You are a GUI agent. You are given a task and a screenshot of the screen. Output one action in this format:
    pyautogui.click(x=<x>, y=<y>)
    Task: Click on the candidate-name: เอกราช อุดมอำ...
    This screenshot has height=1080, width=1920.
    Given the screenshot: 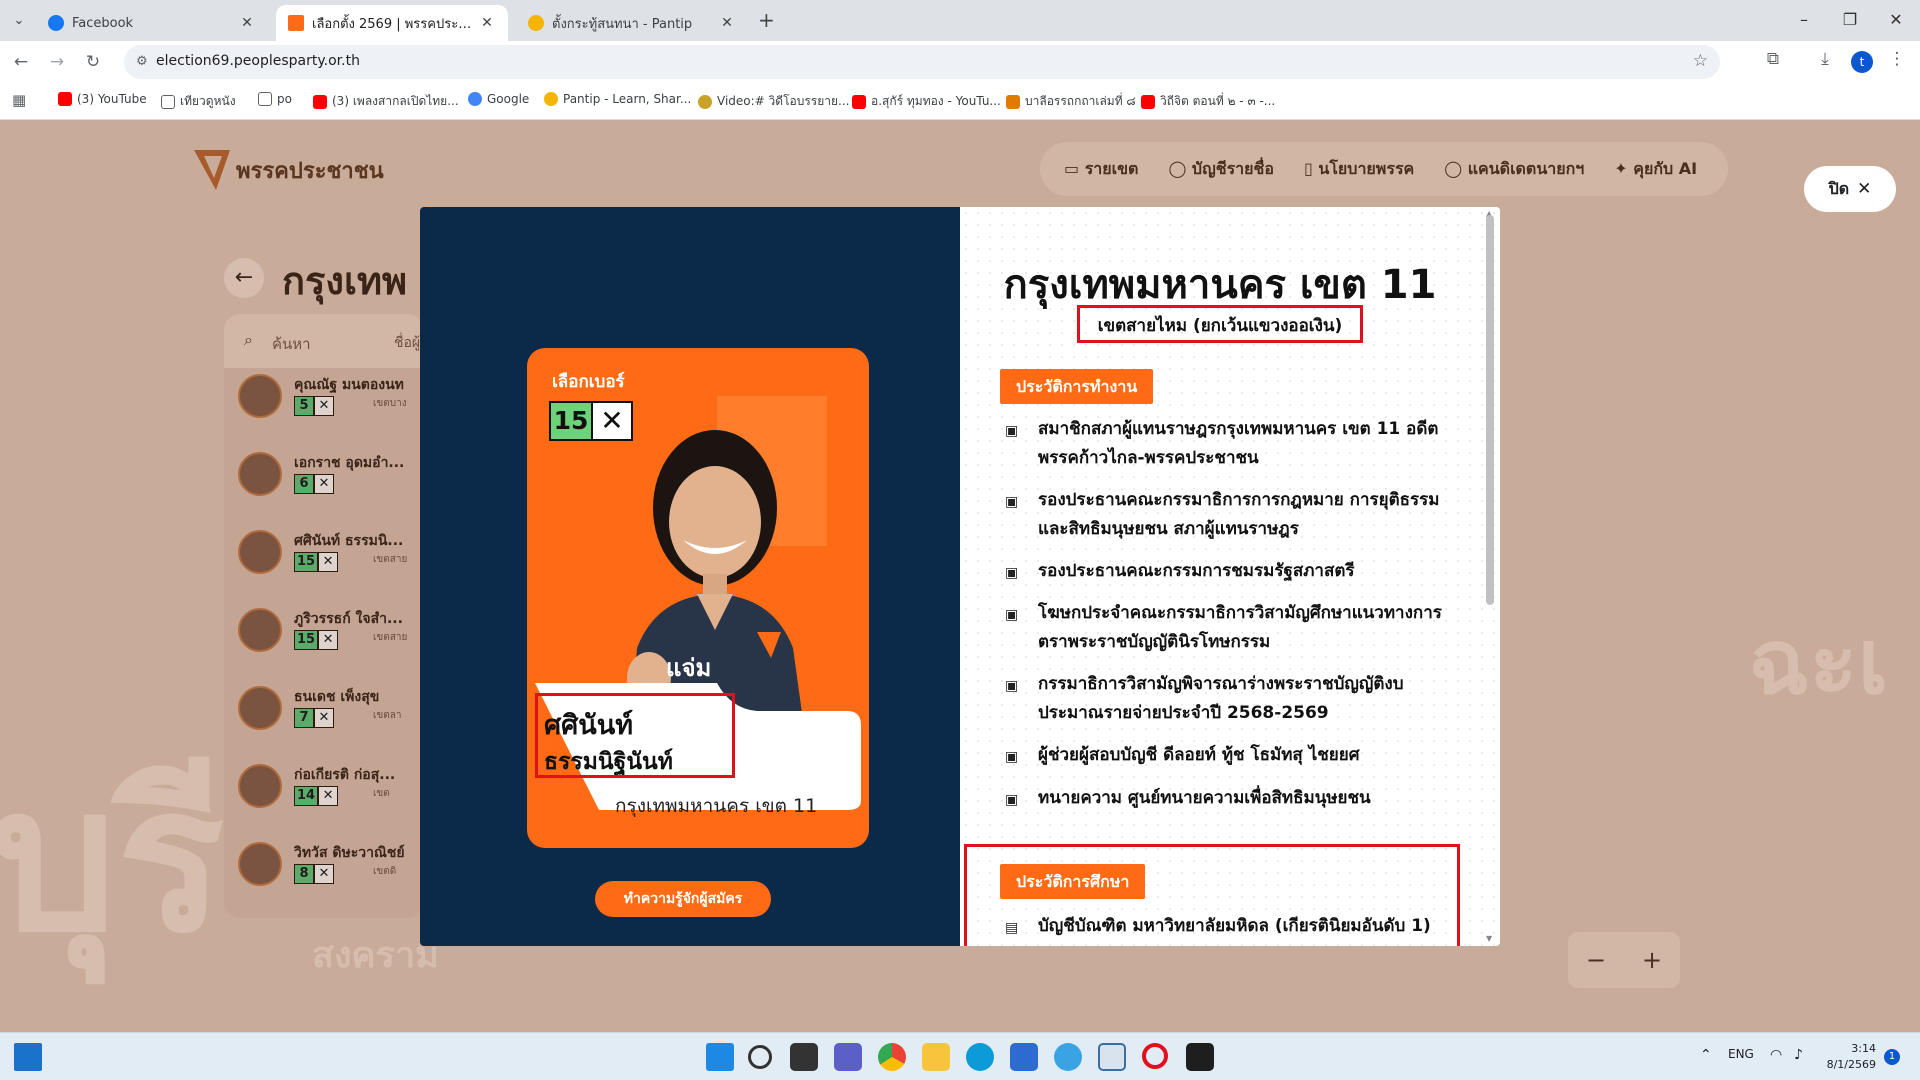 What is the action you would take?
    pyautogui.click(x=349, y=463)
    